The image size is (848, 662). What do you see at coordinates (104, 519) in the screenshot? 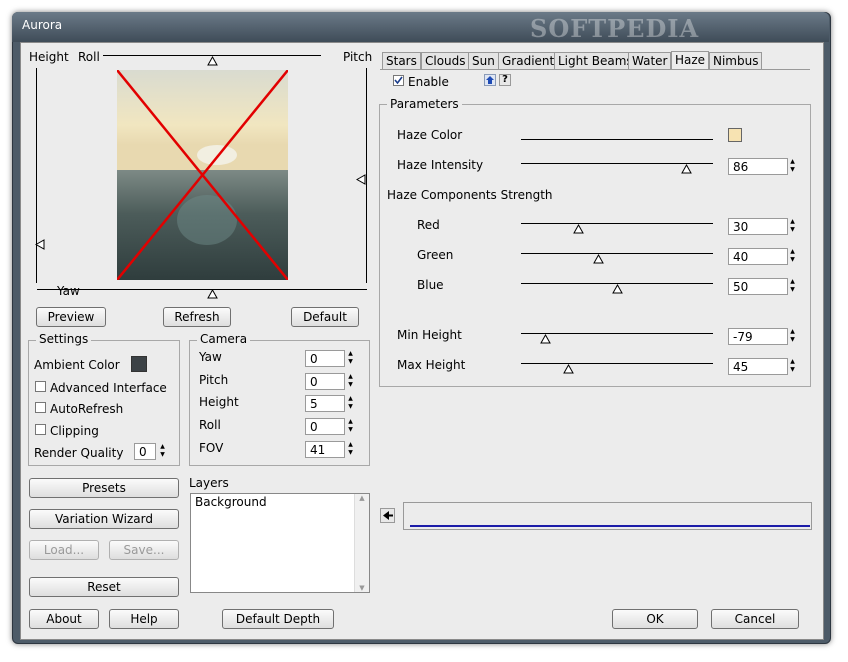
I see `variation-wizard-button: Variation Wizard` at bounding box center [104, 519].